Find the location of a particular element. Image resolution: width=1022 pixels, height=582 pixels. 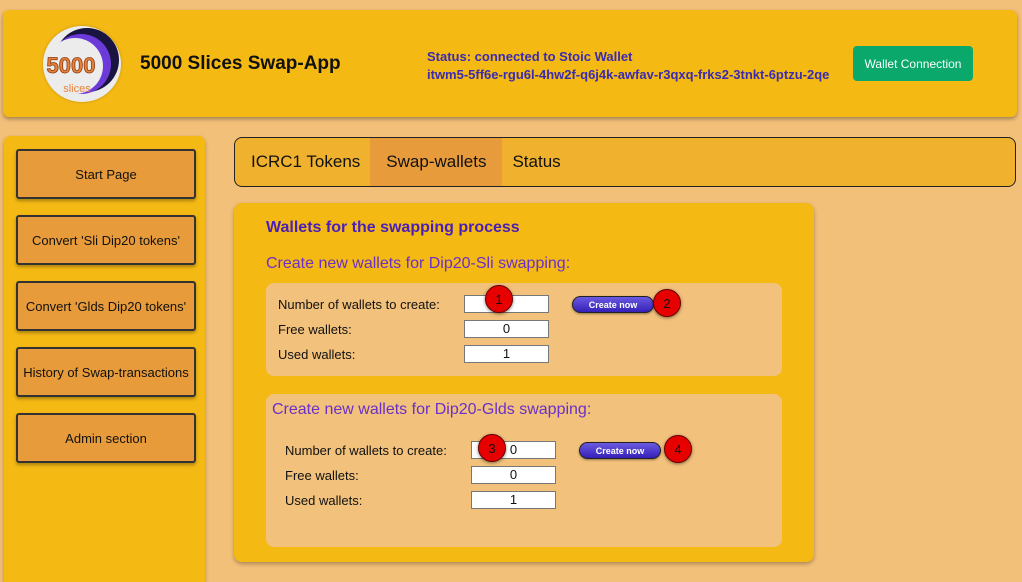

glds-free-label: Free wallets: is located at coordinates (322, 475).